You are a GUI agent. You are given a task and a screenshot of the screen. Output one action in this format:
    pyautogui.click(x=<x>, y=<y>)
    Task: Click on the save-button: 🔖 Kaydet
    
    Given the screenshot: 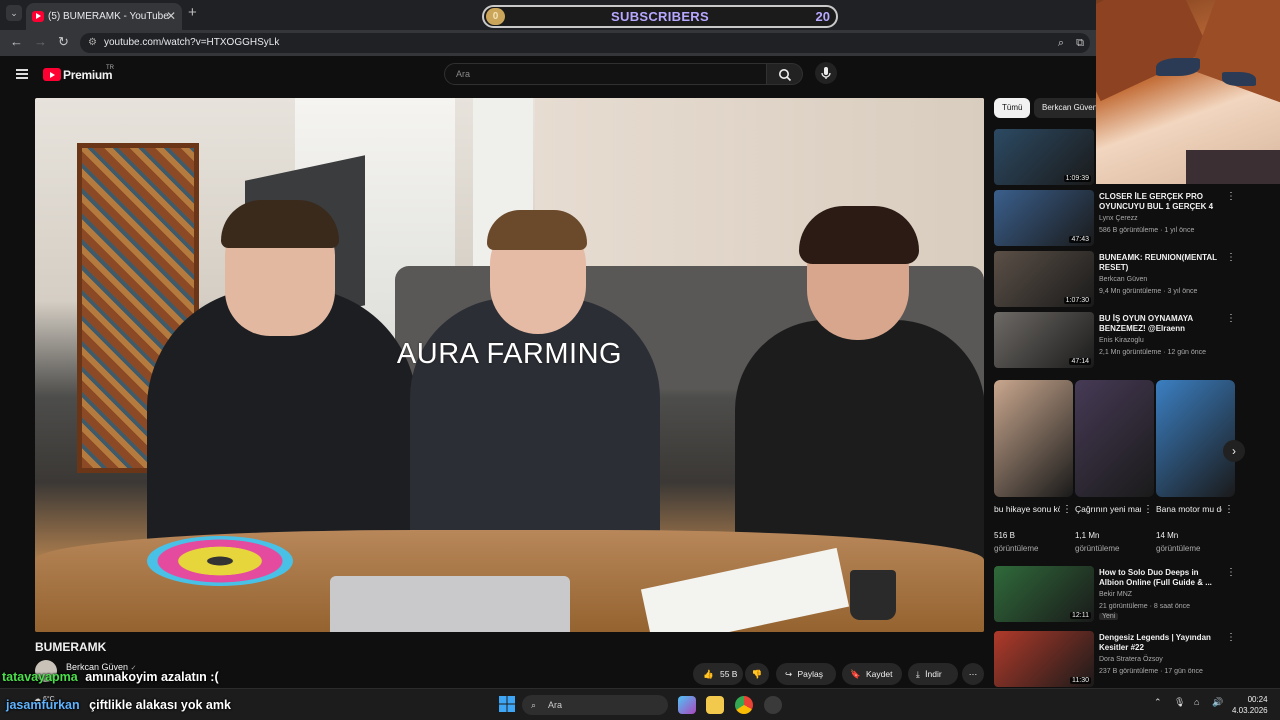 What is the action you would take?
    pyautogui.click(x=872, y=674)
    